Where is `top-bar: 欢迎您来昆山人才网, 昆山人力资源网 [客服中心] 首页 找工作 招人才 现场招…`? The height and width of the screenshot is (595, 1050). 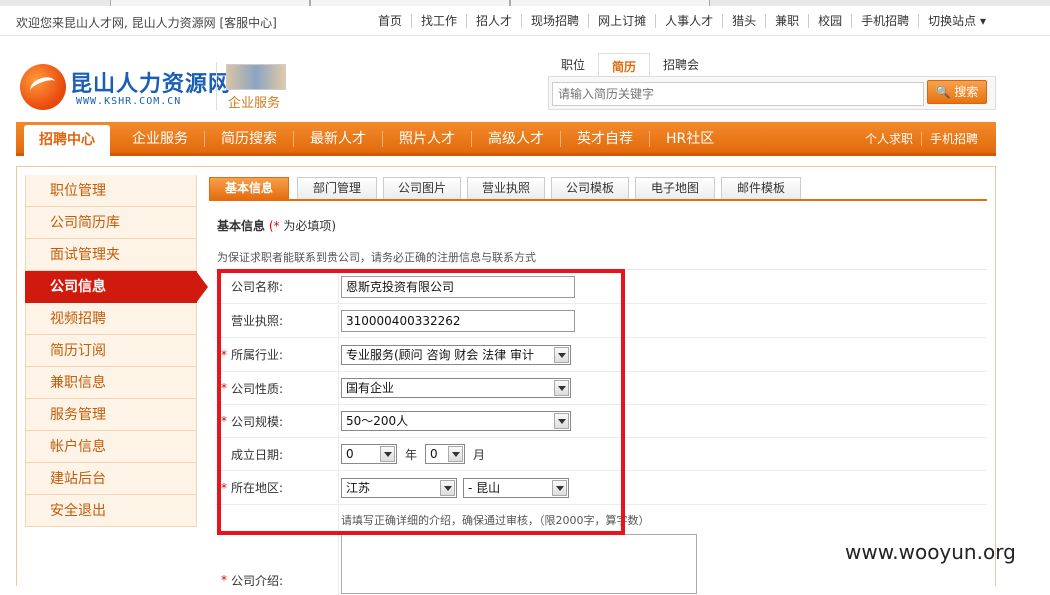
top-bar: 欢迎您来昆山人才网, 昆山人力资源网 [客服中心] 首页 找工作 招人才 现场招… is located at coordinates (525, 21).